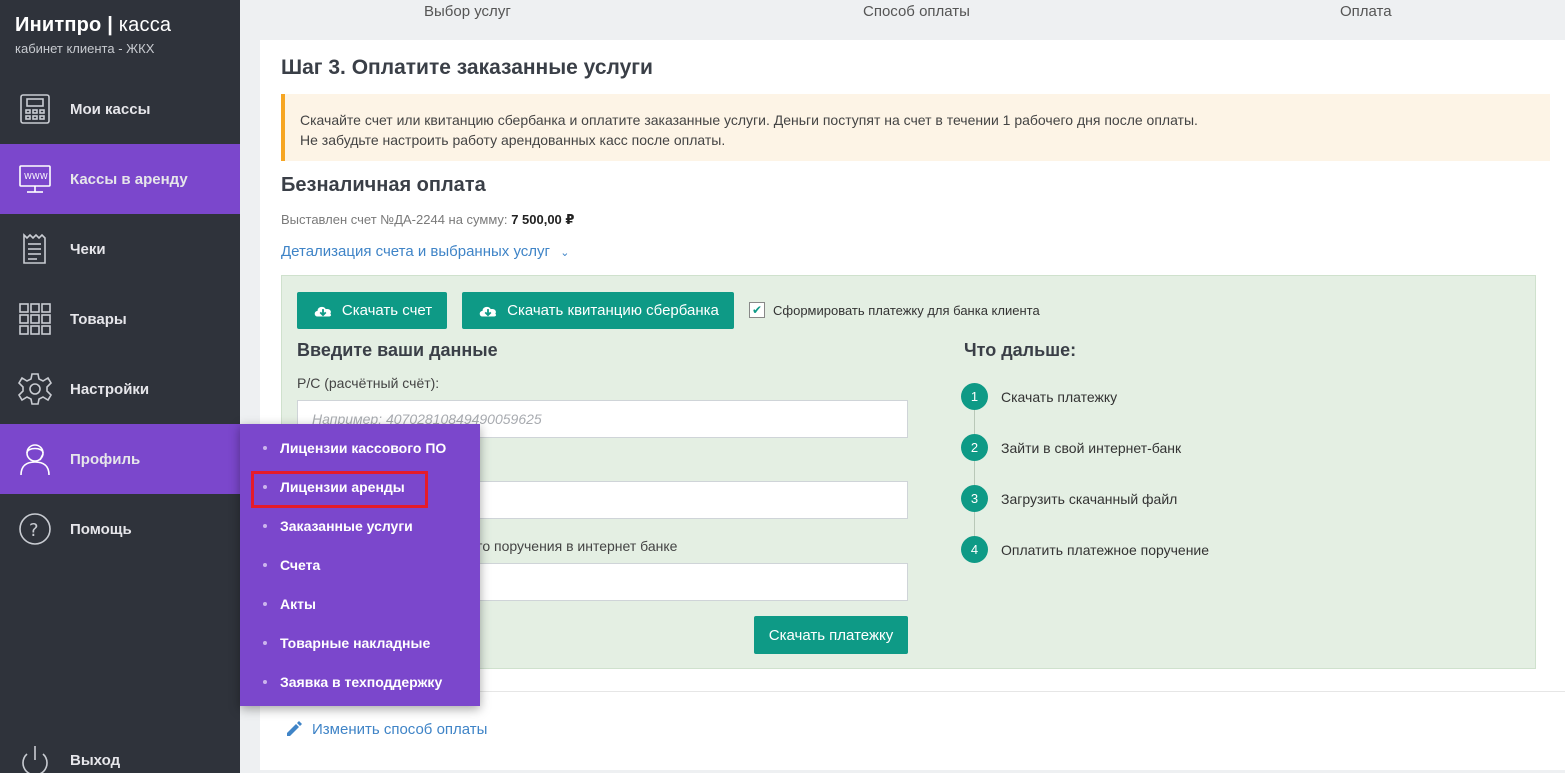  I want to click on submenu-item-invoices: Счета, so click(360, 565).